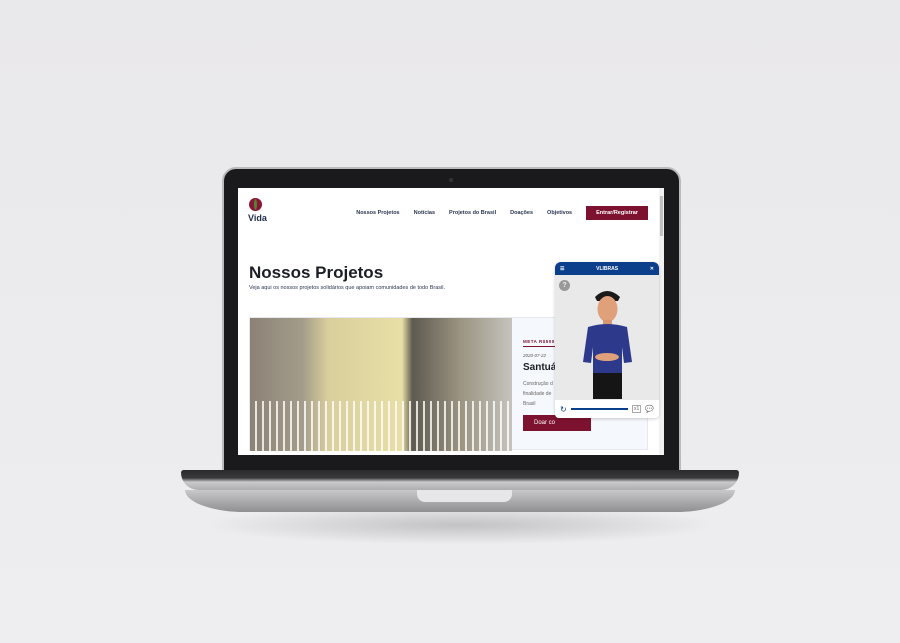  Describe the element at coordinates (424, 213) in the screenshot. I see `nav-noticias: Notícias` at that location.